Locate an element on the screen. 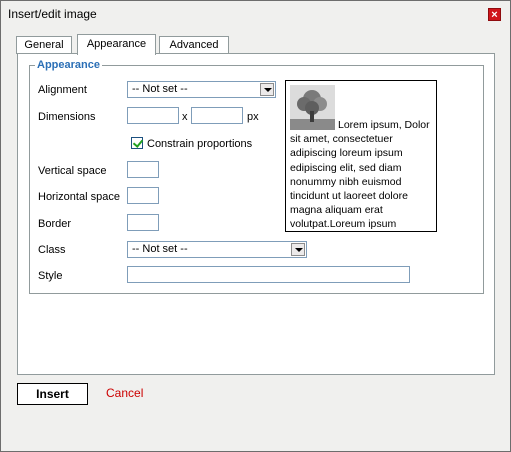 This screenshot has width=511, height=452. class-value: -- Not set -- is located at coordinates (160, 249).